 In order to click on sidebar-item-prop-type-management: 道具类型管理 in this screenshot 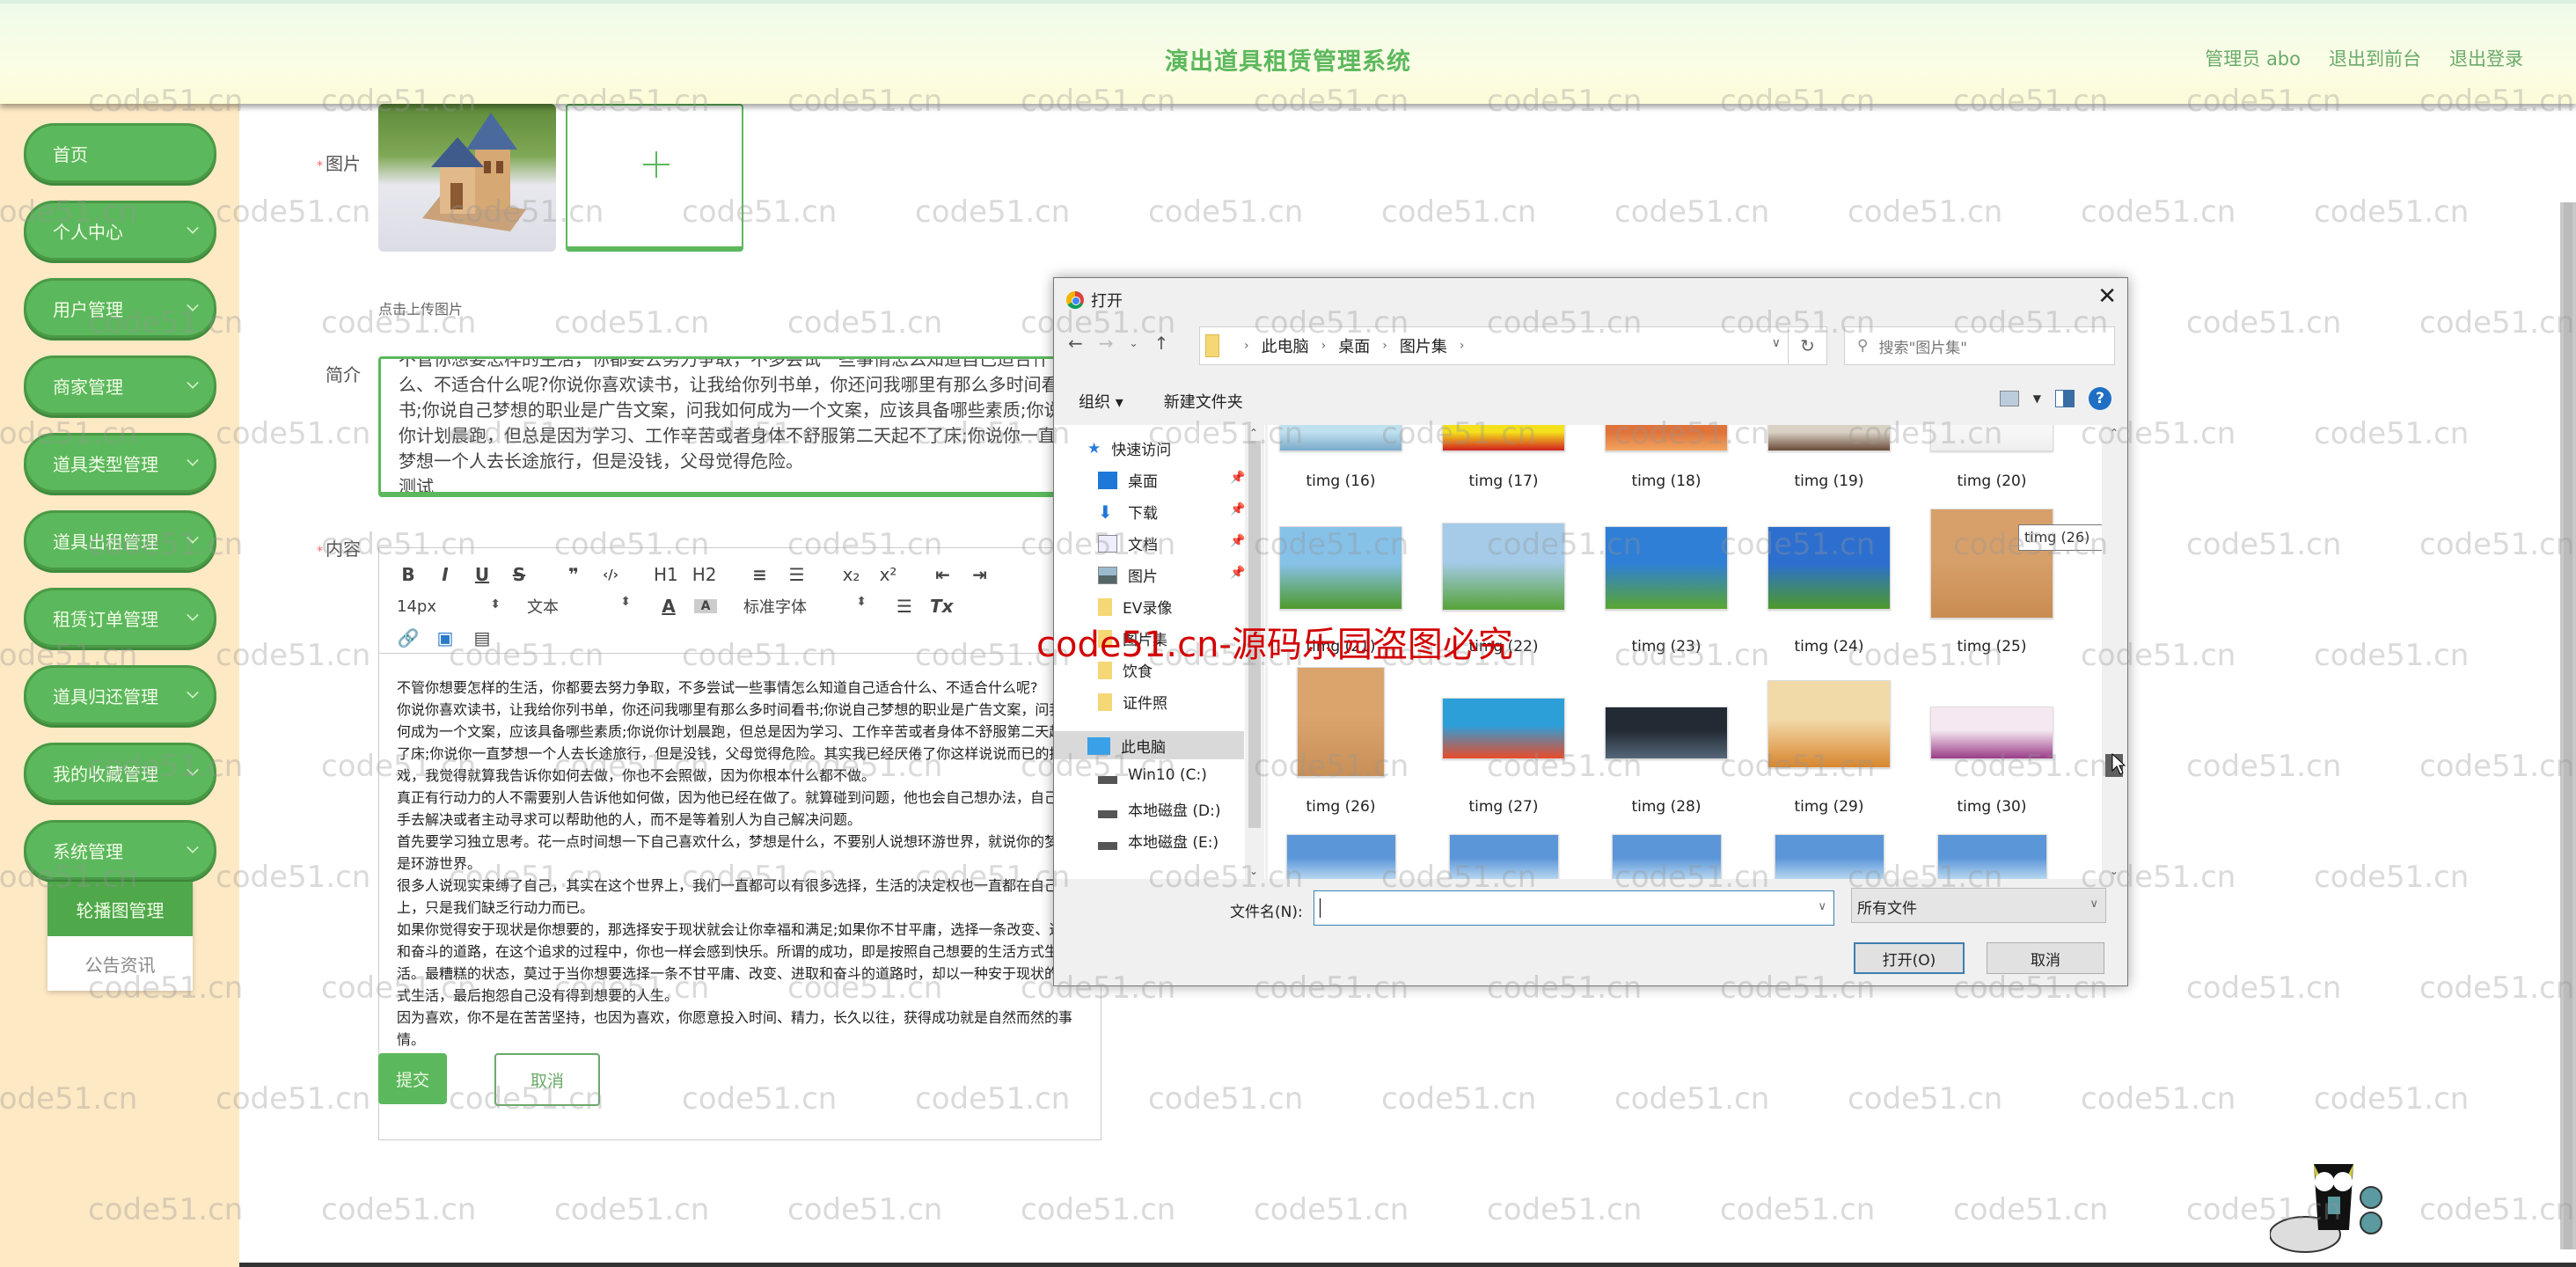, I will do `click(120, 463)`.